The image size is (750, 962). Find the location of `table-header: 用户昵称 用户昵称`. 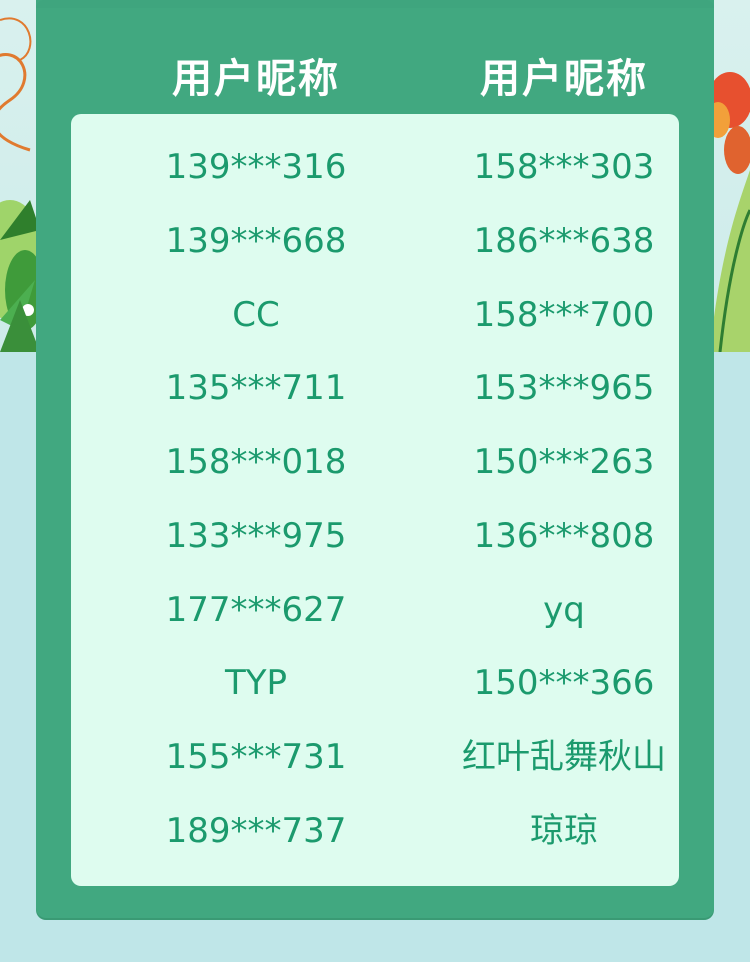

table-header: 用户昵称 用户昵称 is located at coordinates (375, 76).